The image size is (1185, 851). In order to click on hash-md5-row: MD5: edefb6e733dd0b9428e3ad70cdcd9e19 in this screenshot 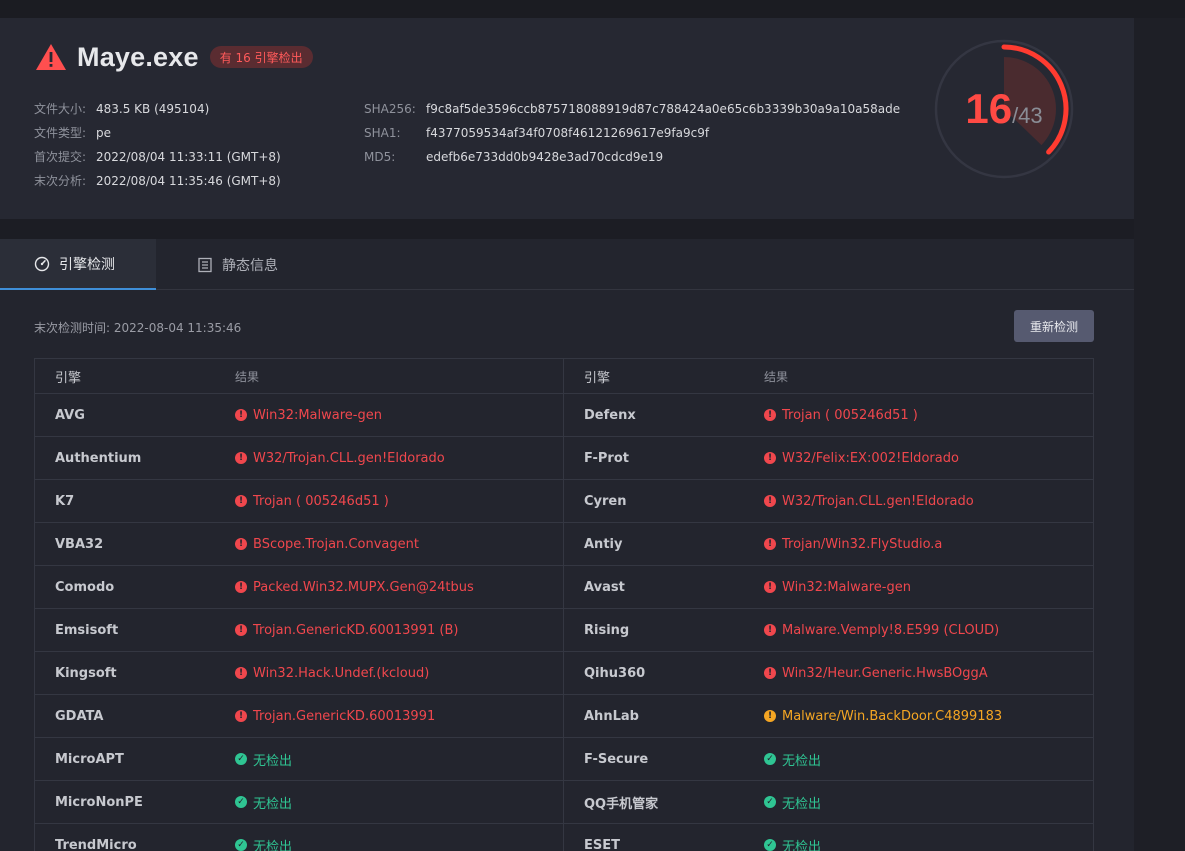, I will do `click(632, 157)`.